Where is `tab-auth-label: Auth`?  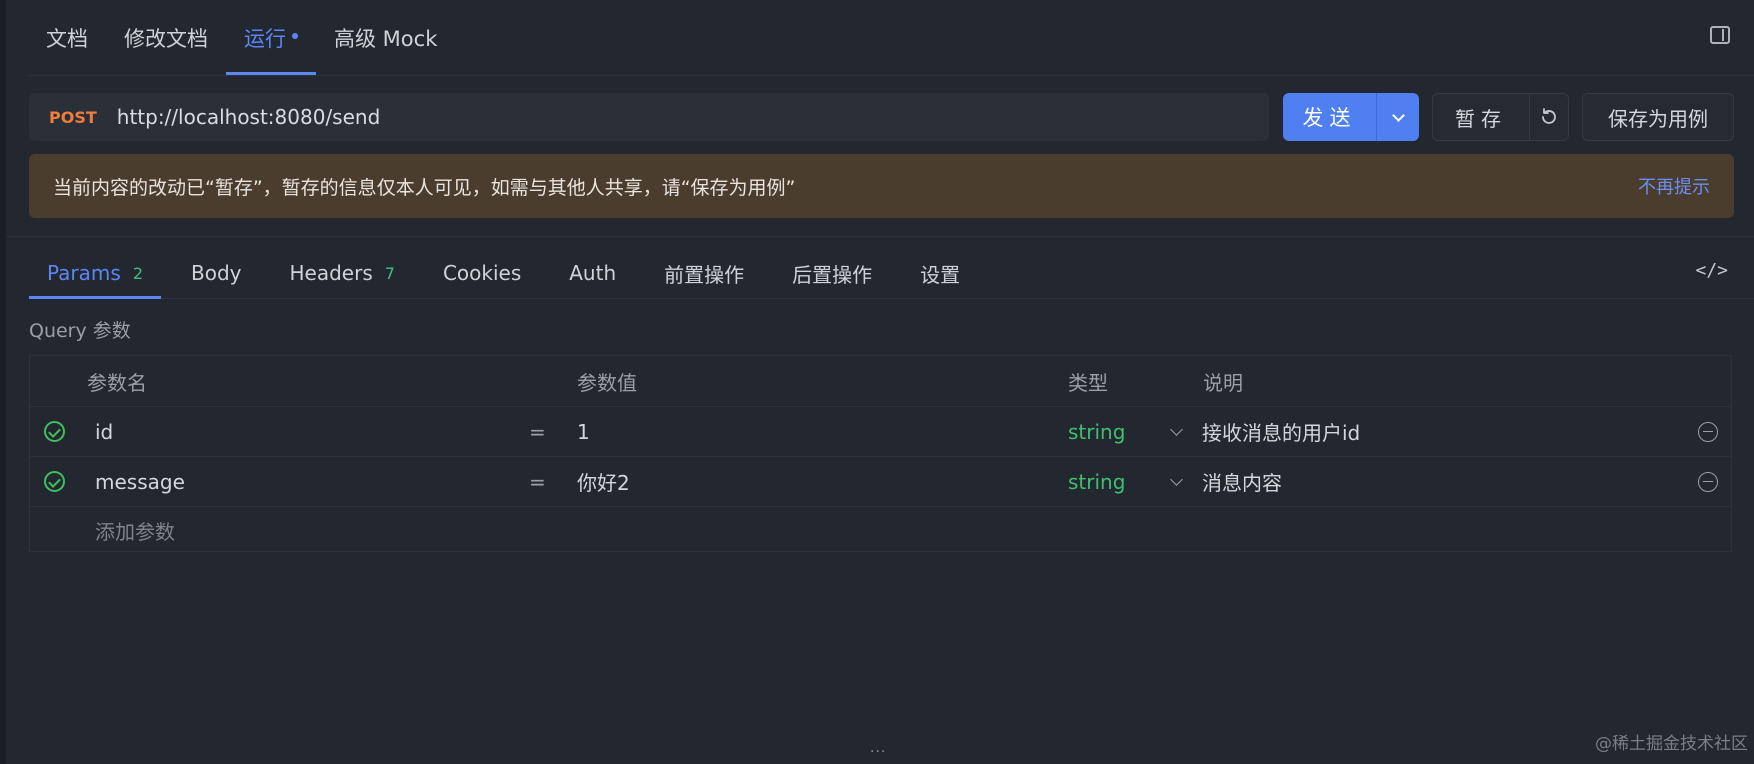 tab-auth-label: Auth is located at coordinates (593, 273).